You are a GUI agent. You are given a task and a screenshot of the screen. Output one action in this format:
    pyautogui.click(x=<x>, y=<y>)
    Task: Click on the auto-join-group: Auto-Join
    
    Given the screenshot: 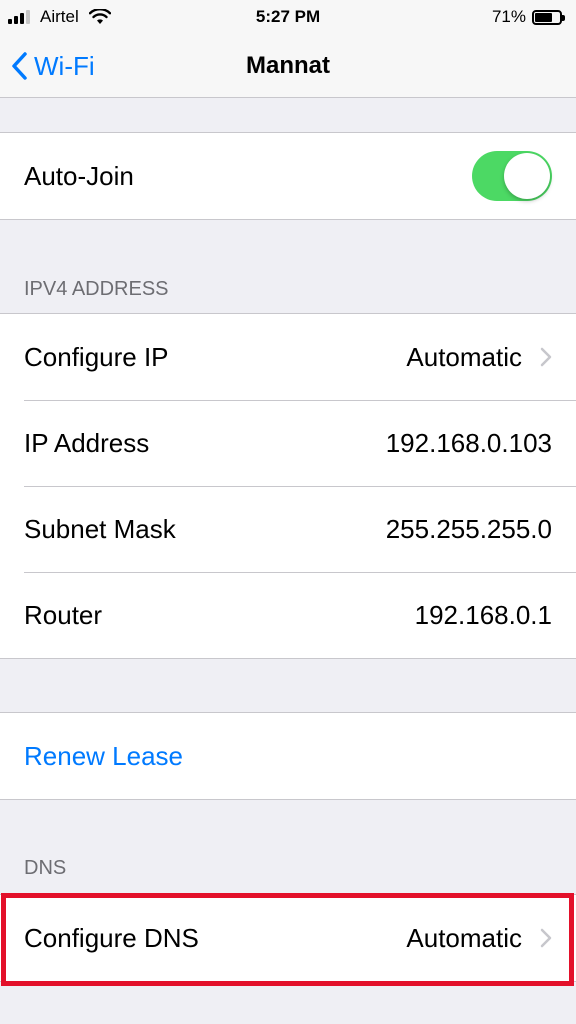 What is the action you would take?
    pyautogui.click(x=288, y=176)
    